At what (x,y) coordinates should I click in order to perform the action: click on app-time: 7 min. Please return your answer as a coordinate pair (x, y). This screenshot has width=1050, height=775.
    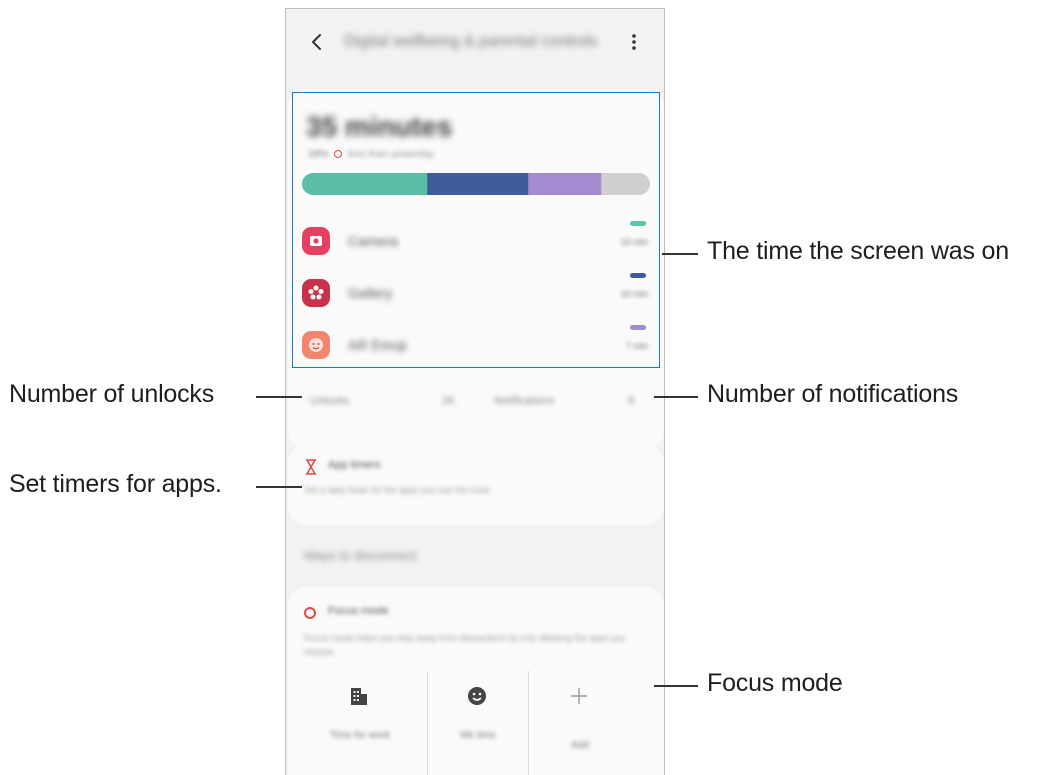
    Looking at the image, I should click on (636, 346).